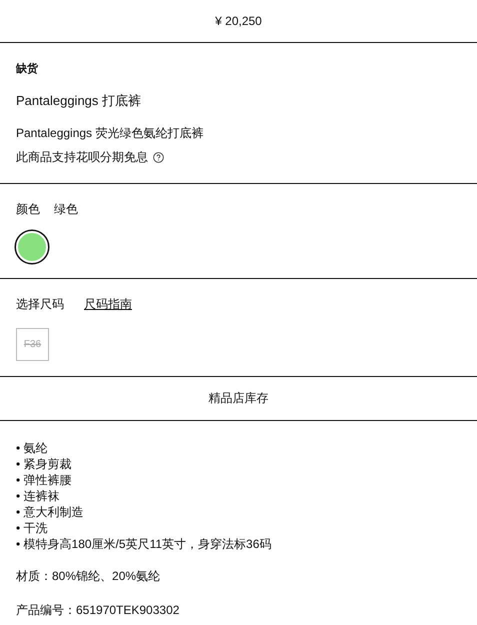 Image resolution: width=477 pixels, height=625 pixels. What do you see at coordinates (50, 512) in the screenshot?
I see `feature-item: • 意大利制造` at bounding box center [50, 512].